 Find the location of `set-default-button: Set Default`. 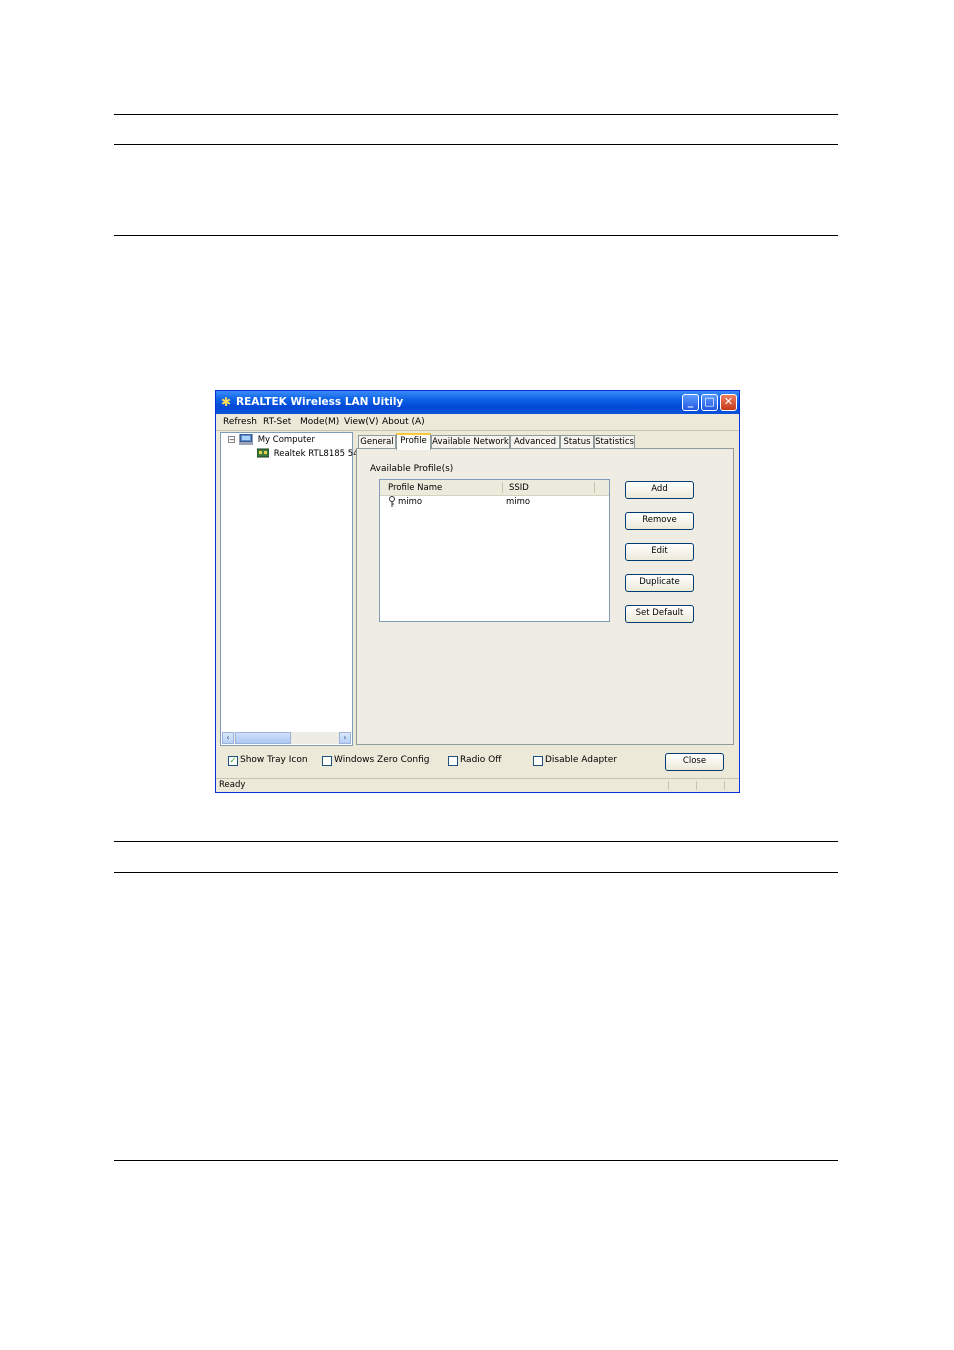

set-default-button: Set Default is located at coordinates (659, 614).